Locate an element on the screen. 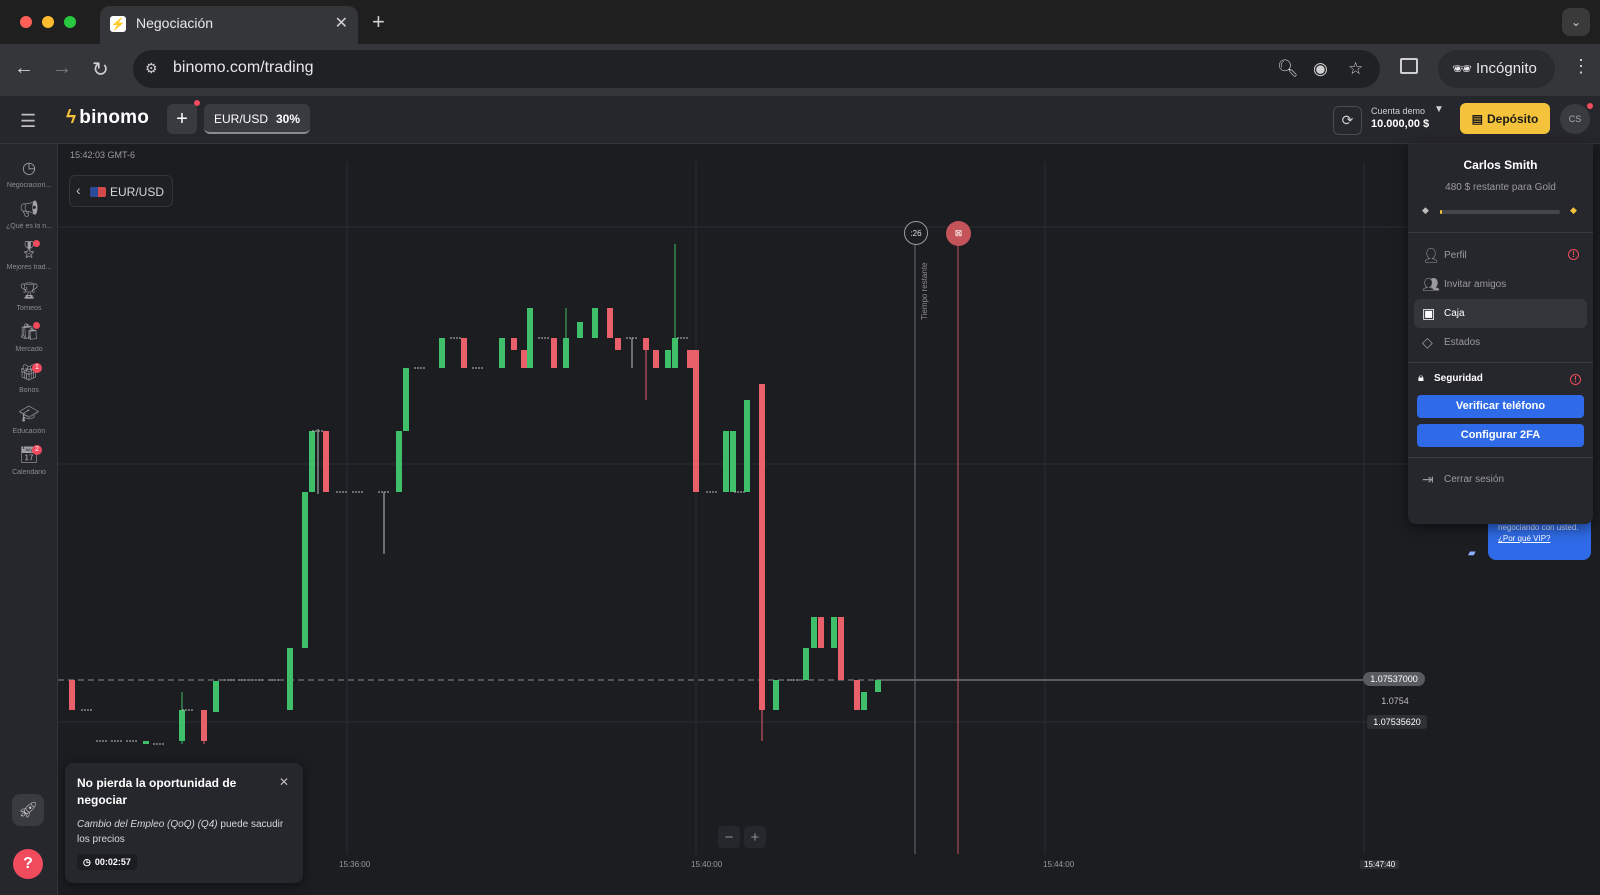  menu-item-label: Estados is located at coordinates (1462, 342).